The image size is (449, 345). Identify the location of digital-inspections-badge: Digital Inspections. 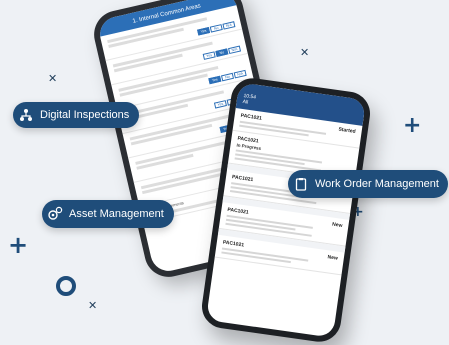
(76, 115).